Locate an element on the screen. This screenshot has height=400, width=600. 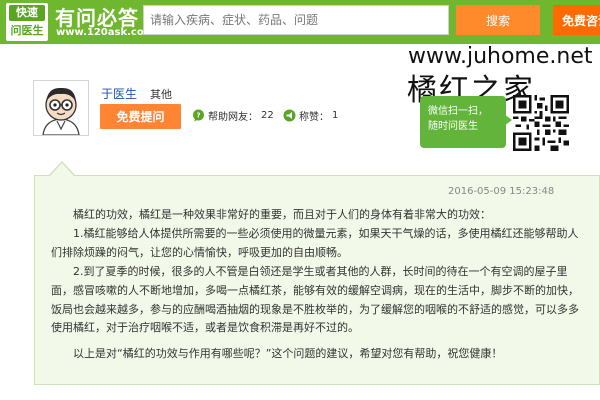
free-consult-button: 免费咨询 is located at coordinates (576, 20).